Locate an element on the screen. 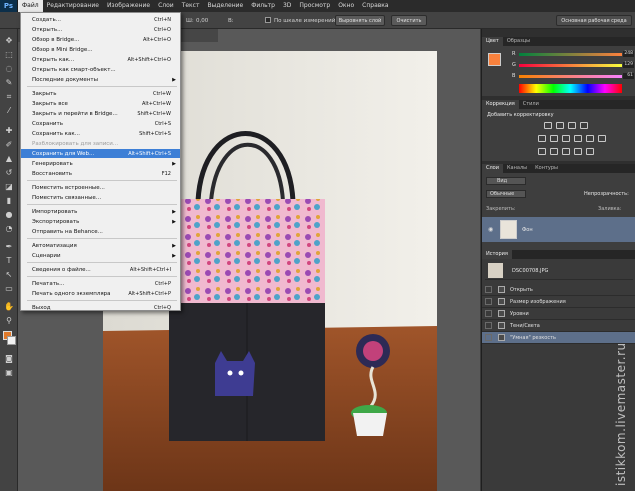 The width and height of the screenshot is (635, 491). lasso-tool-icon: ◌ is located at coordinates (9, 68).